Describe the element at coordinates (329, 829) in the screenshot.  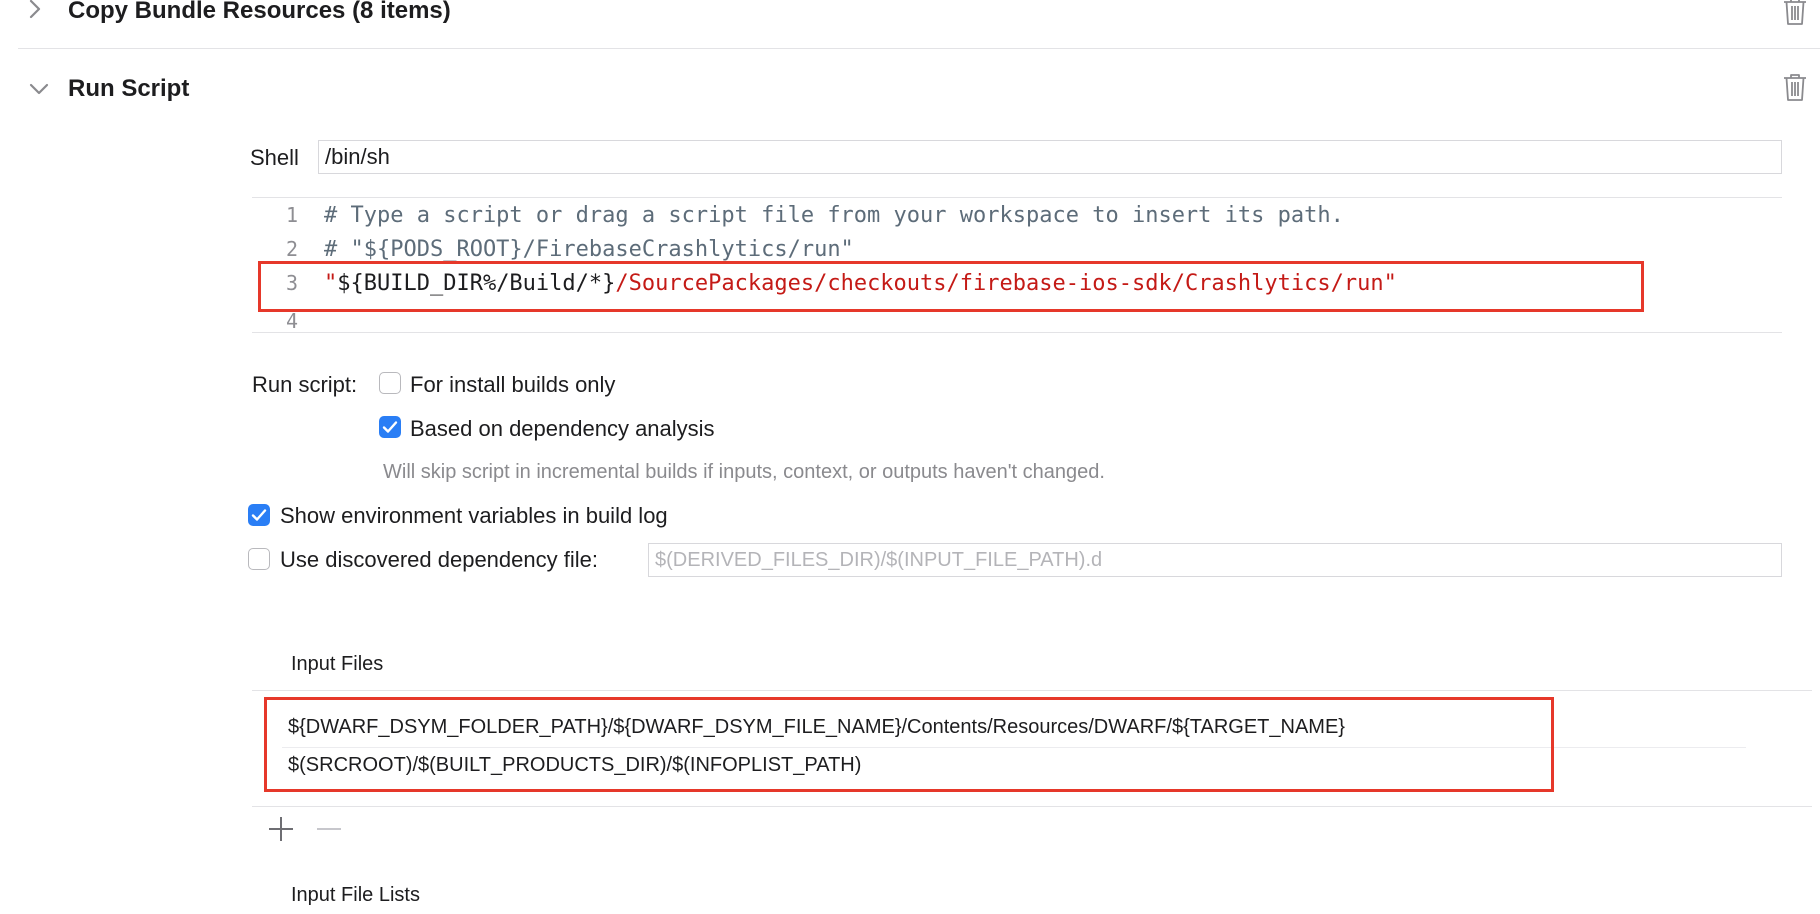
I see `minus-icon` at that location.